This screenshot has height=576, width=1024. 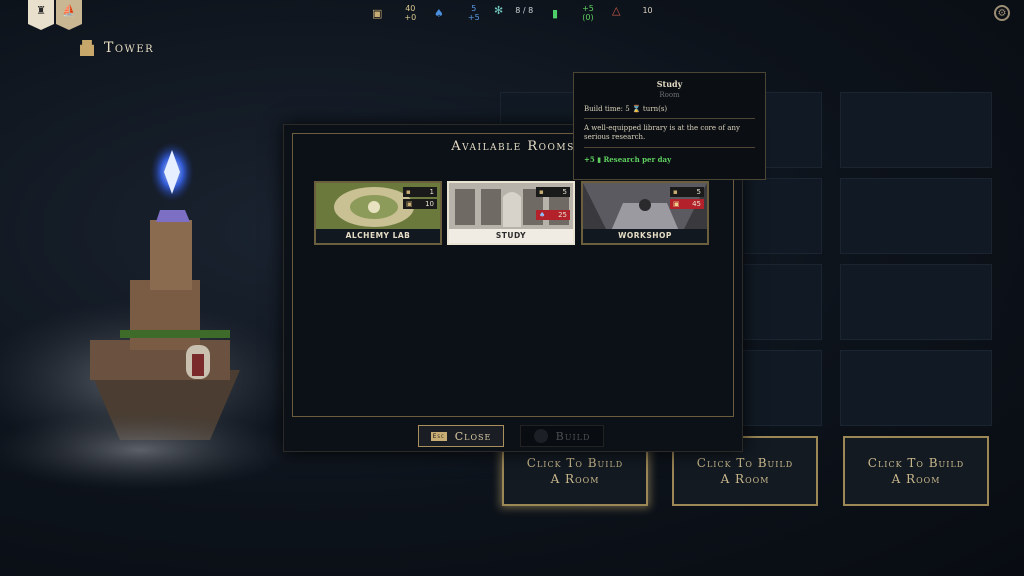 I want to click on room-cost-insufficient: ♠ 25, so click(x=553, y=215).